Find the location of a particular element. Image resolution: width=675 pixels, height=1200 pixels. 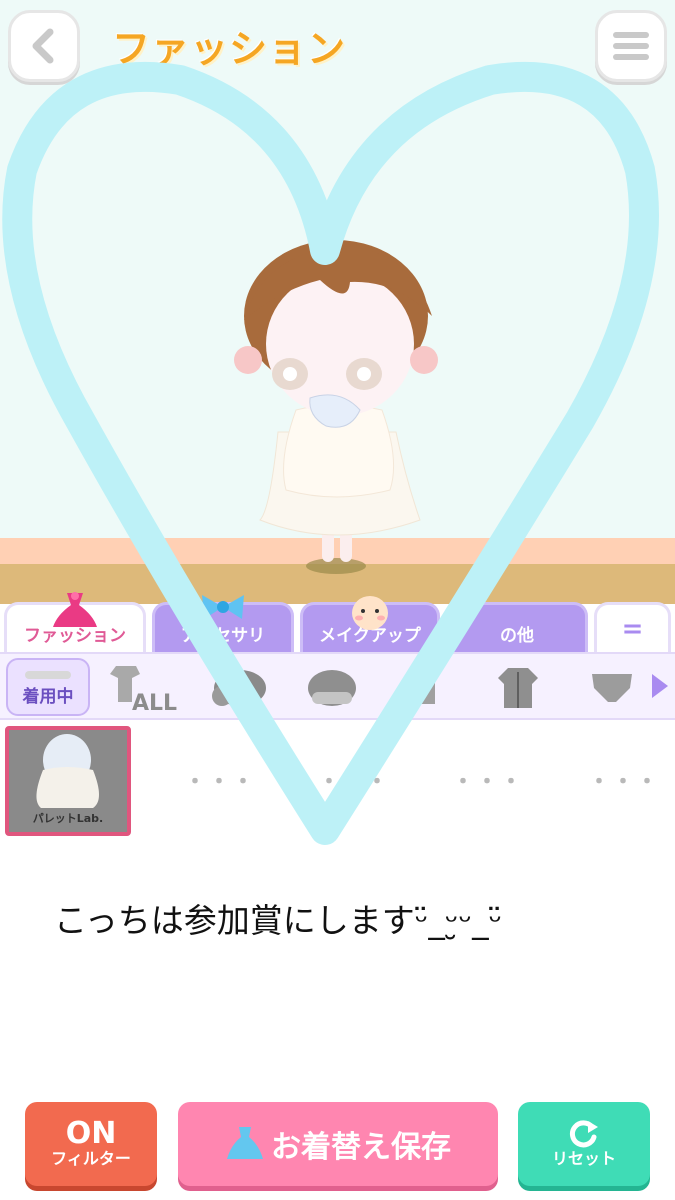

reset-button: リセット is located at coordinates (584, 1144).